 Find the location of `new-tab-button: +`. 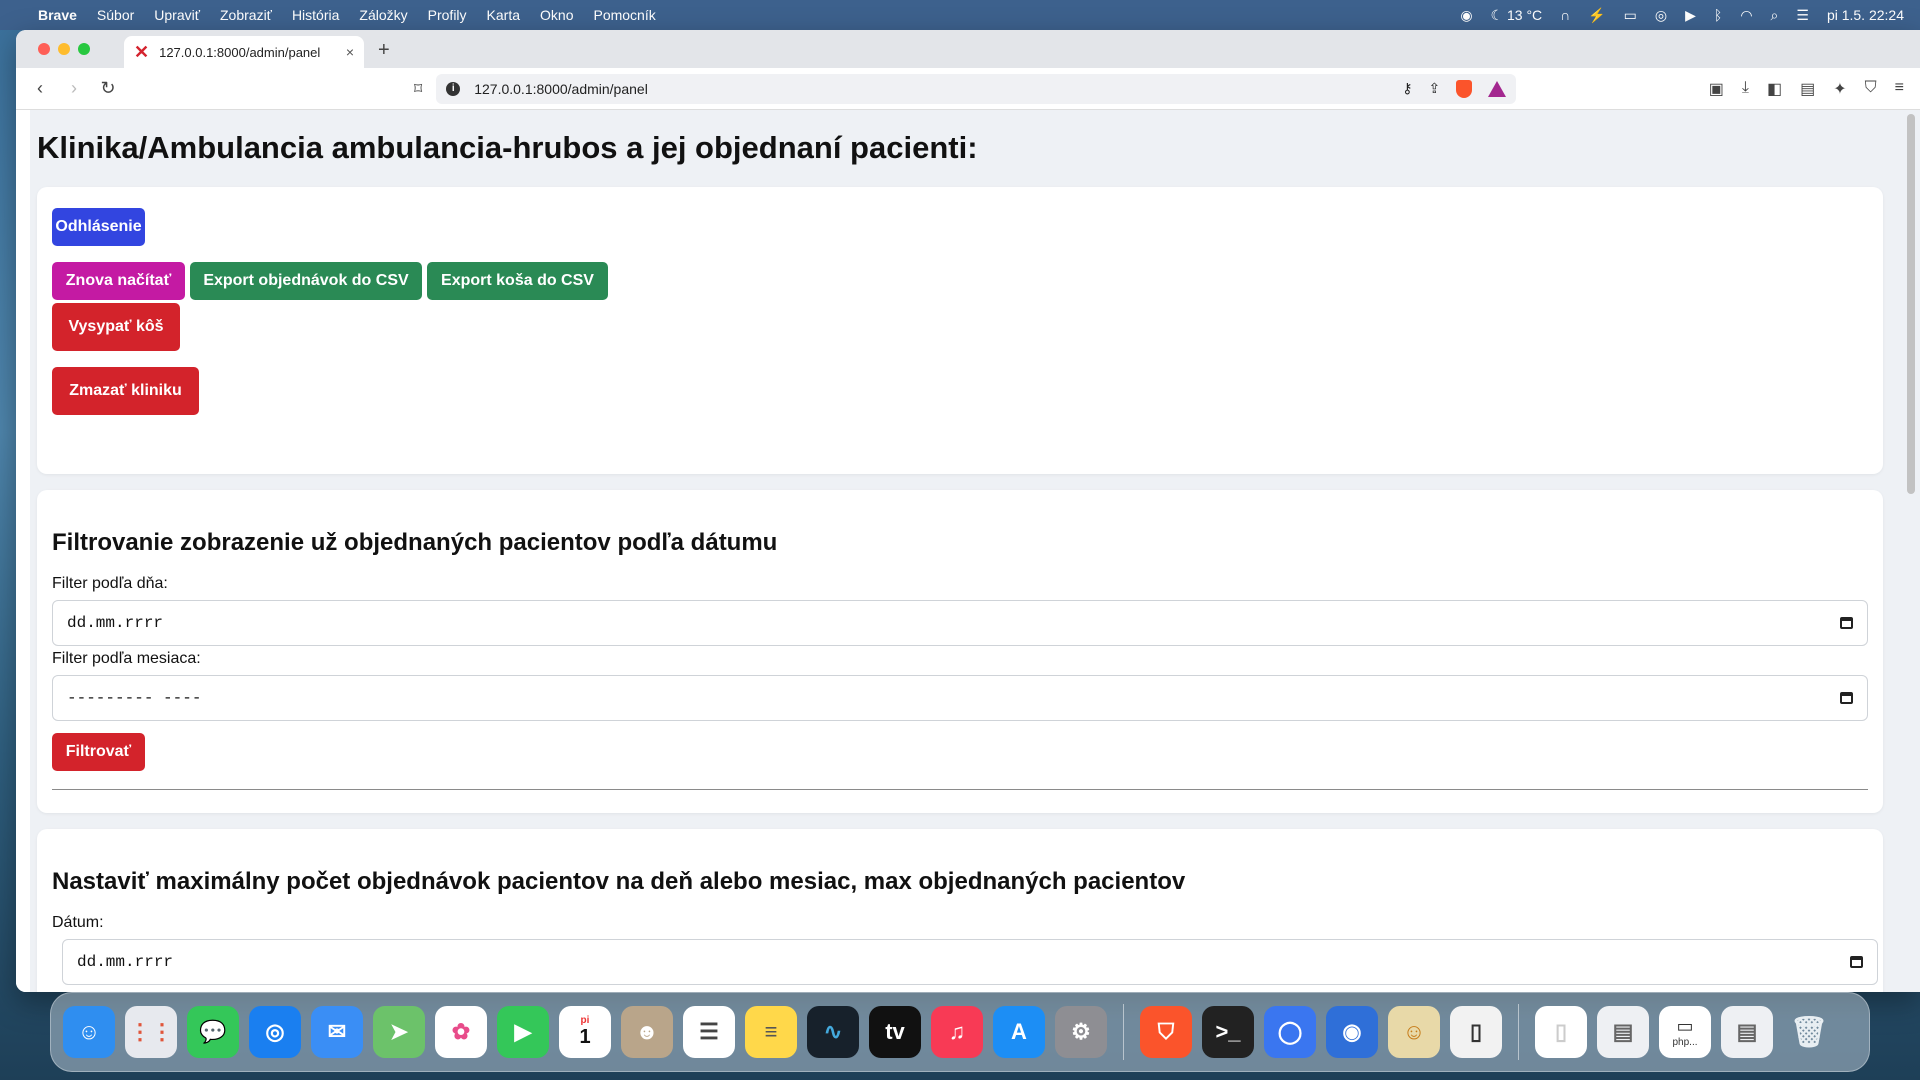

new-tab-button: + is located at coordinates (384, 50).